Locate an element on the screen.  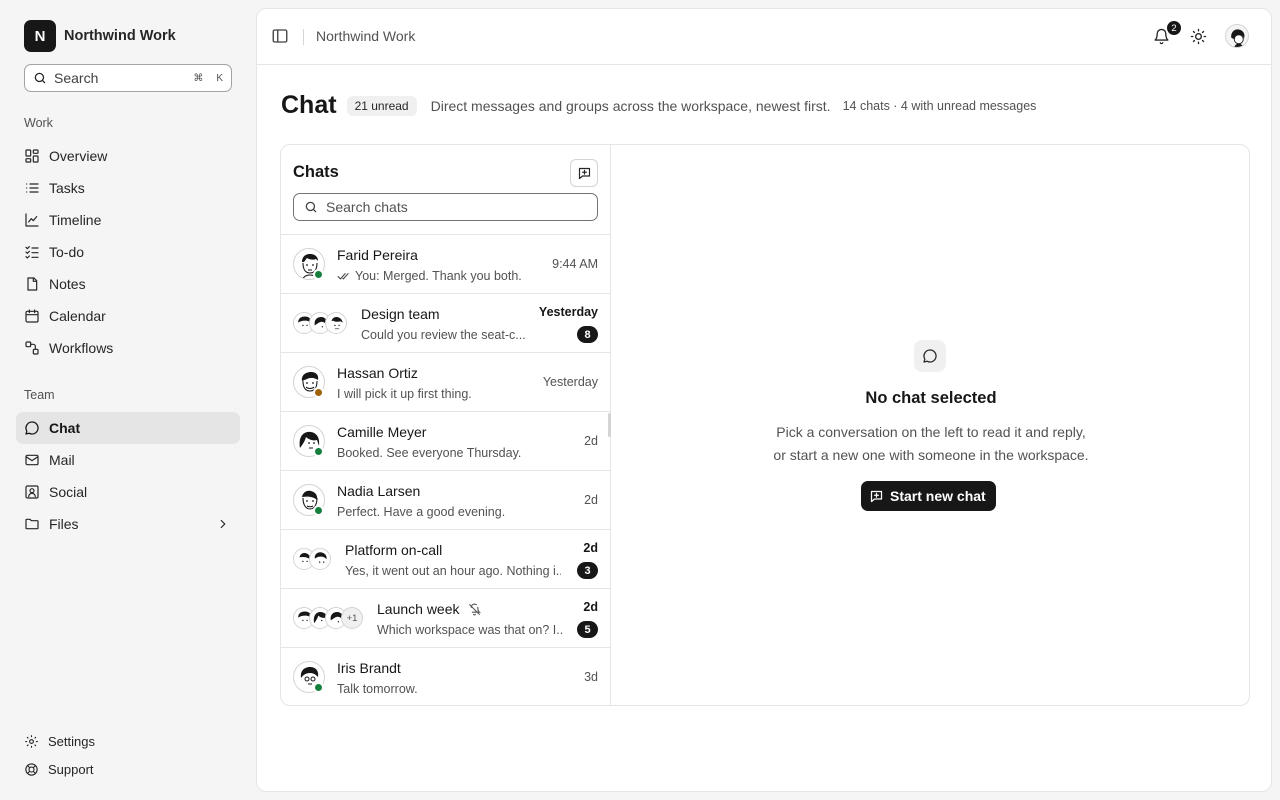
sidebar-item-files: Files is located at coordinates (128, 524).